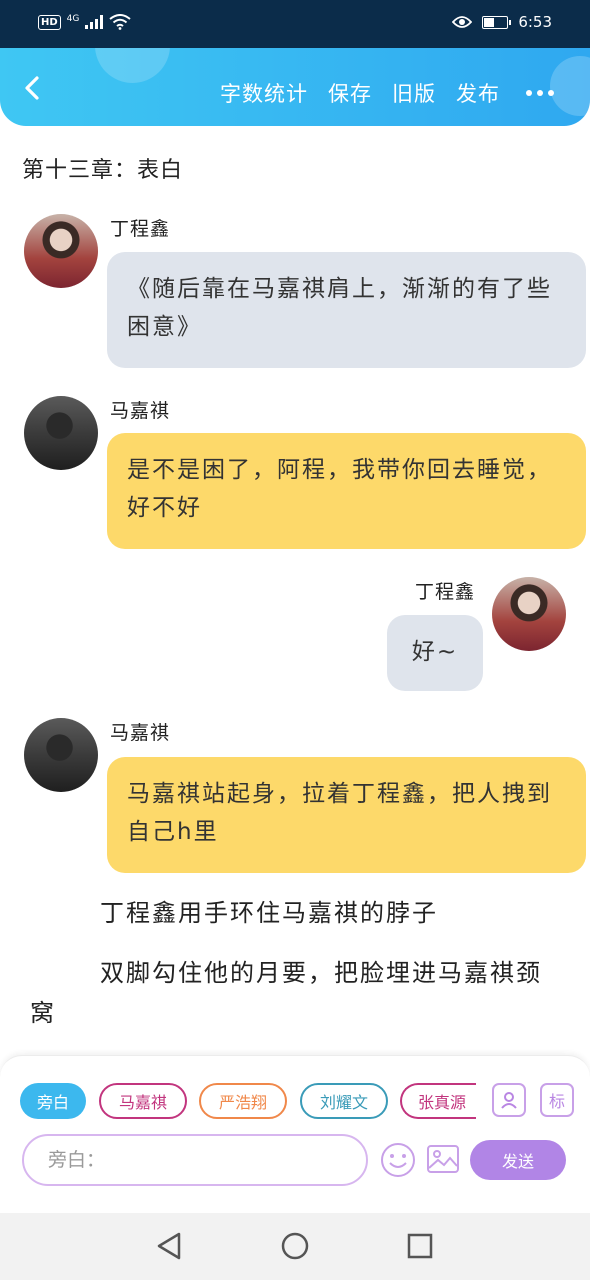  Describe the element at coordinates (49, 22) in the screenshot. I see `hd-badge: HD` at that location.